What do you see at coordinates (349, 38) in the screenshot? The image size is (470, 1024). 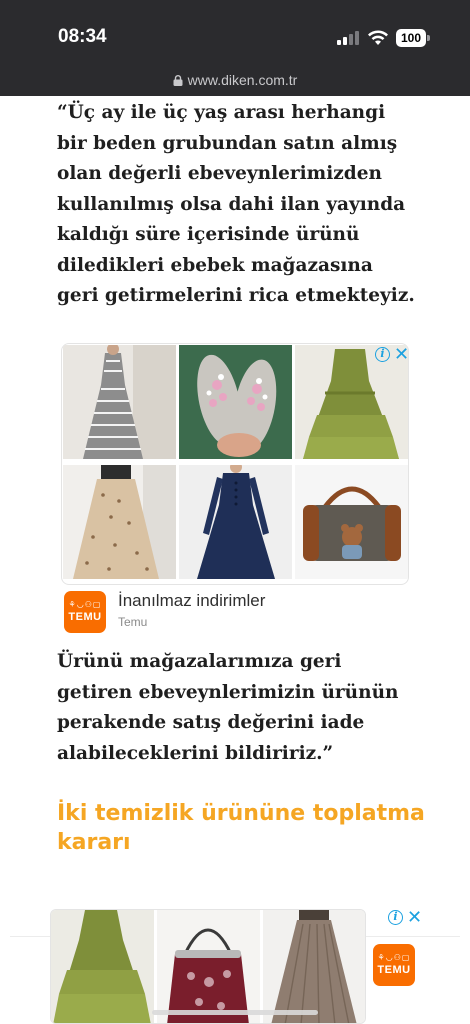 I see `cellular-signal-icon` at bounding box center [349, 38].